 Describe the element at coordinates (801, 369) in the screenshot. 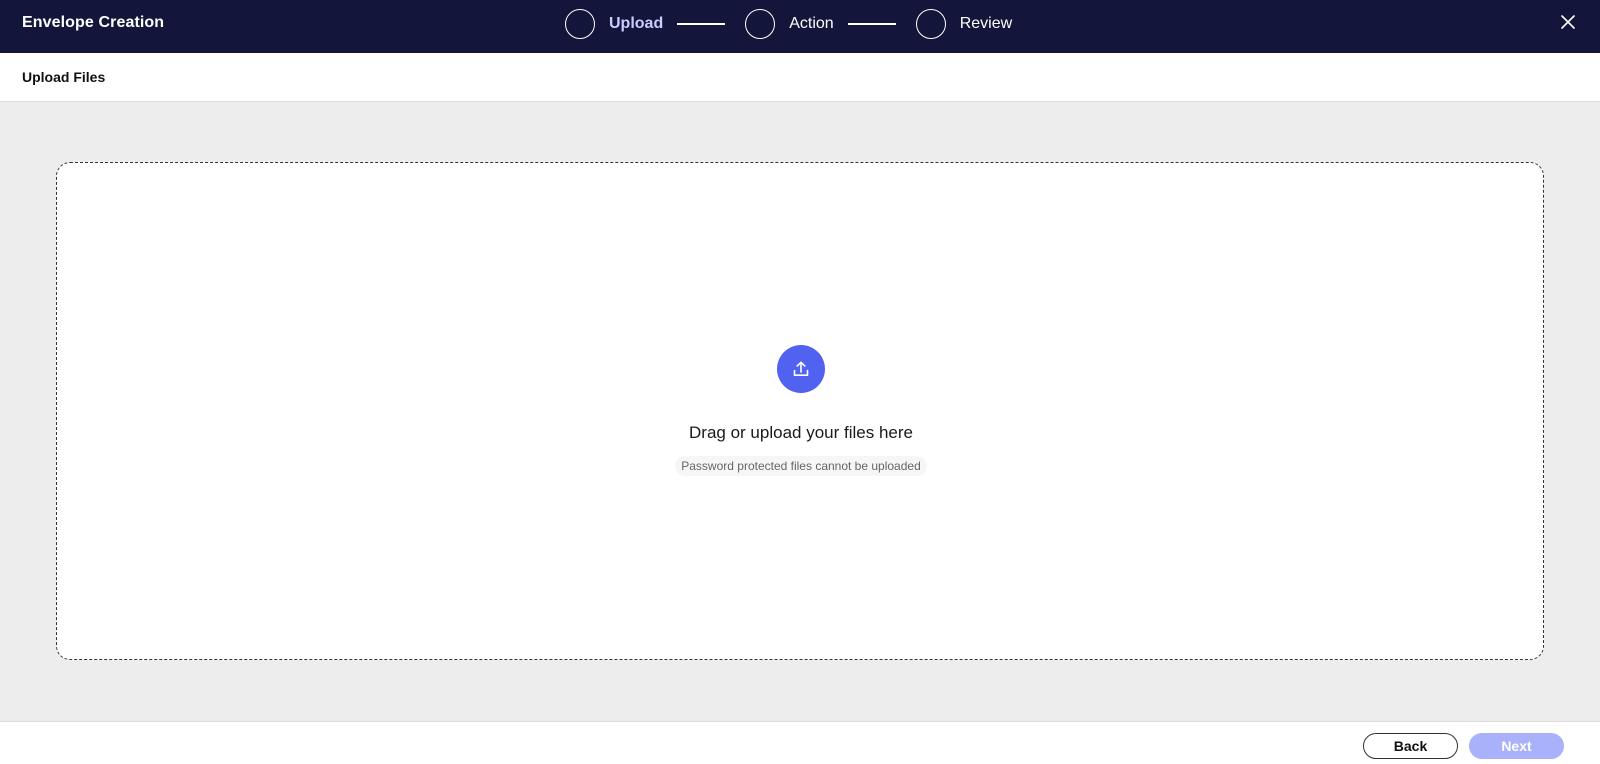

I see `upload-icon` at that location.